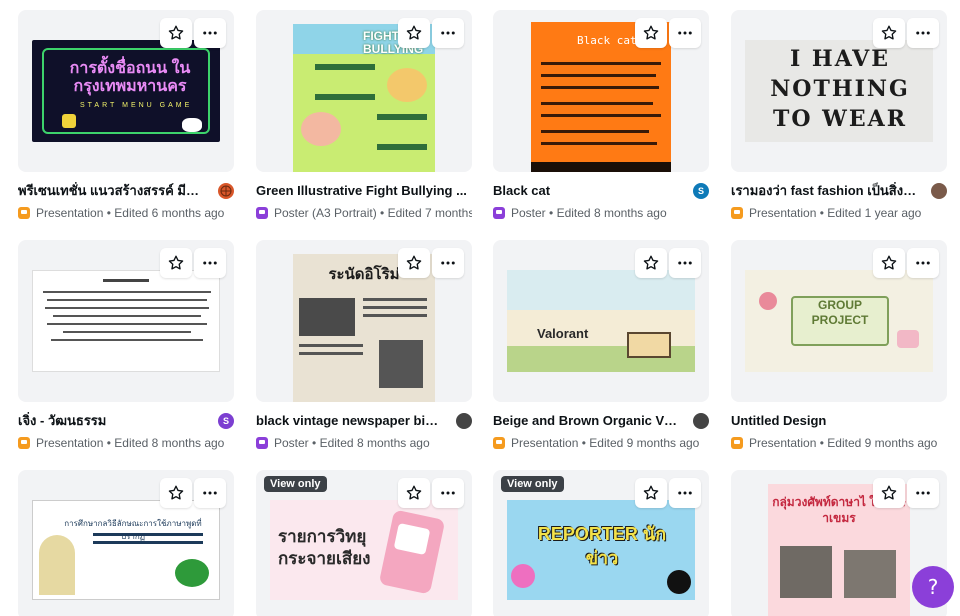 The width and height of the screenshot is (960, 616). Describe the element at coordinates (324, 547) in the screenshot. I see `thumbnail-title: รายการวิทยุ กระจายเสียง` at that location.